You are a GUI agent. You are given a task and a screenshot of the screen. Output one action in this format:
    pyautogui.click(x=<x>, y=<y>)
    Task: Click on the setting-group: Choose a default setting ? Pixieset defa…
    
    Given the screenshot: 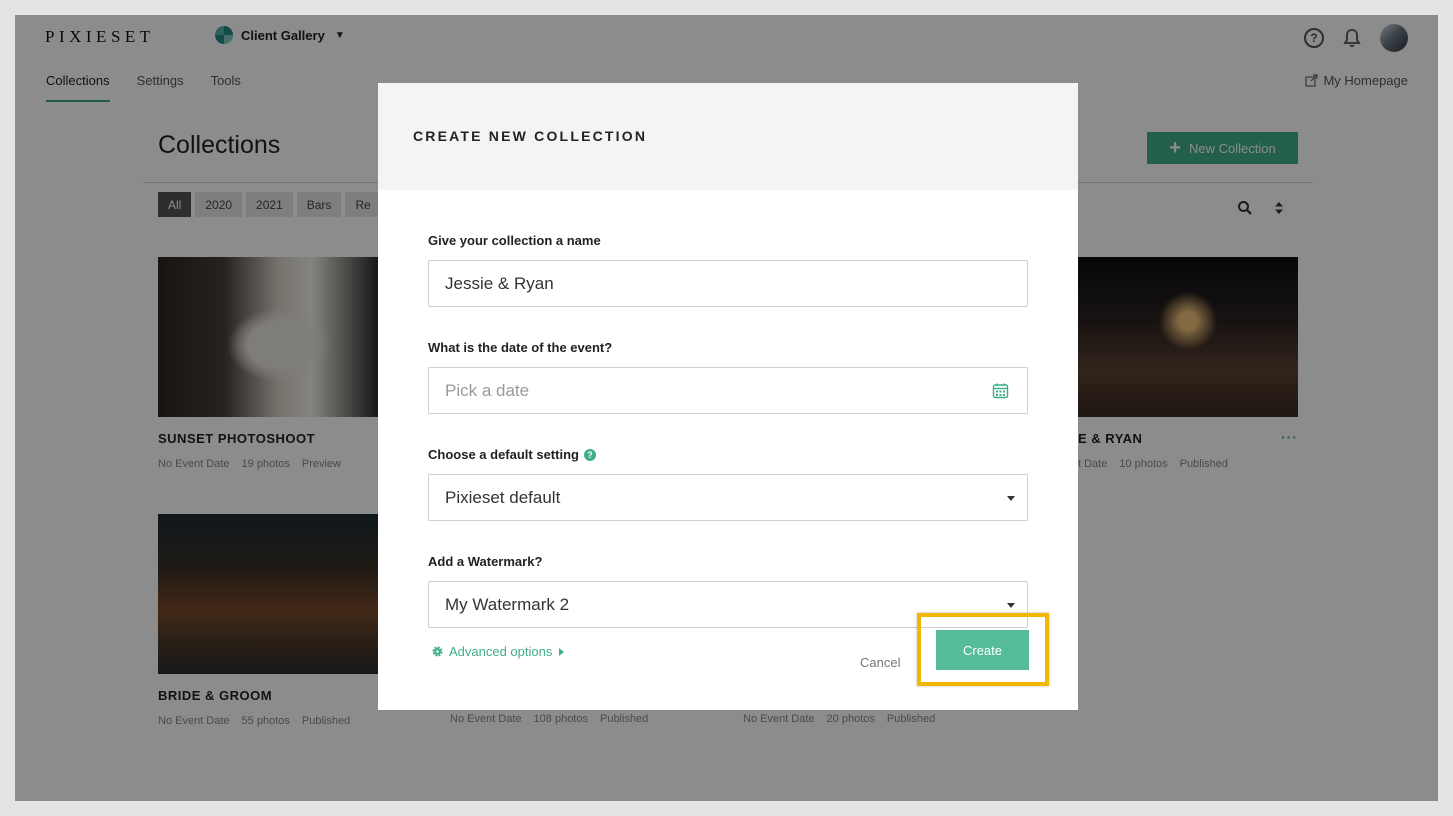 What is the action you would take?
    pyautogui.click(x=728, y=484)
    